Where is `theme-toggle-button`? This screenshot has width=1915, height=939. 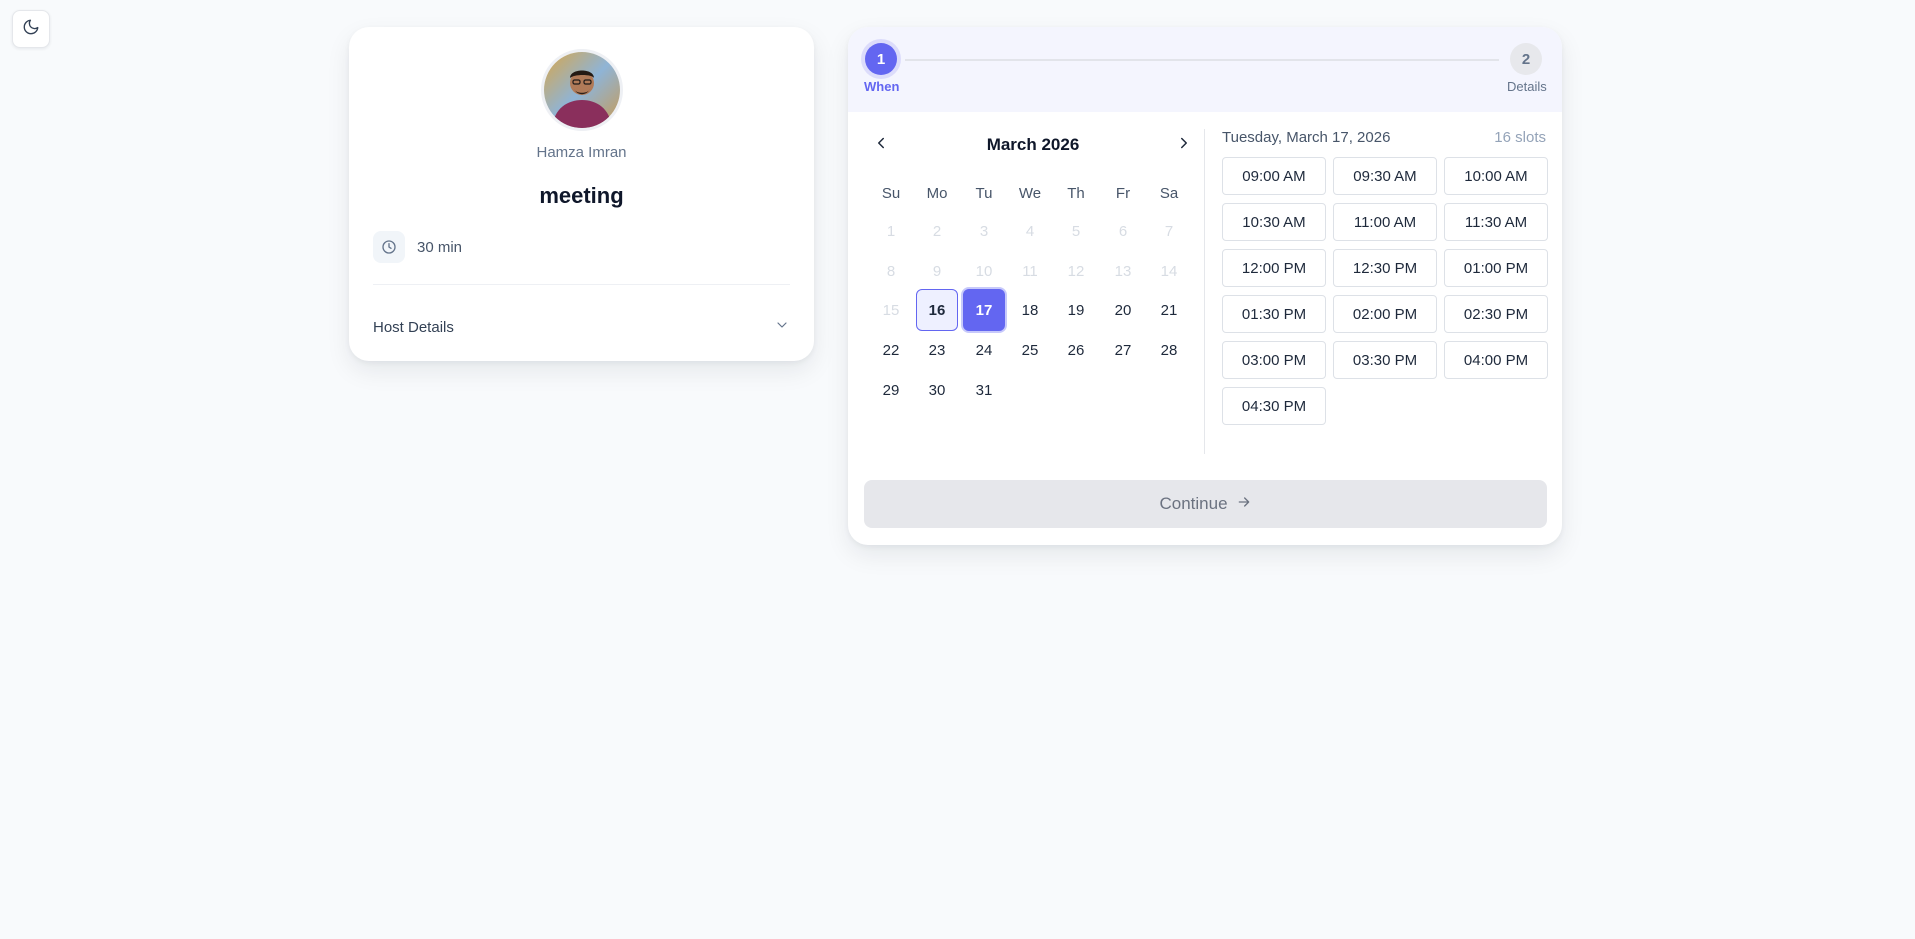 theme-toggle-button is located at coordinates (31, 29).